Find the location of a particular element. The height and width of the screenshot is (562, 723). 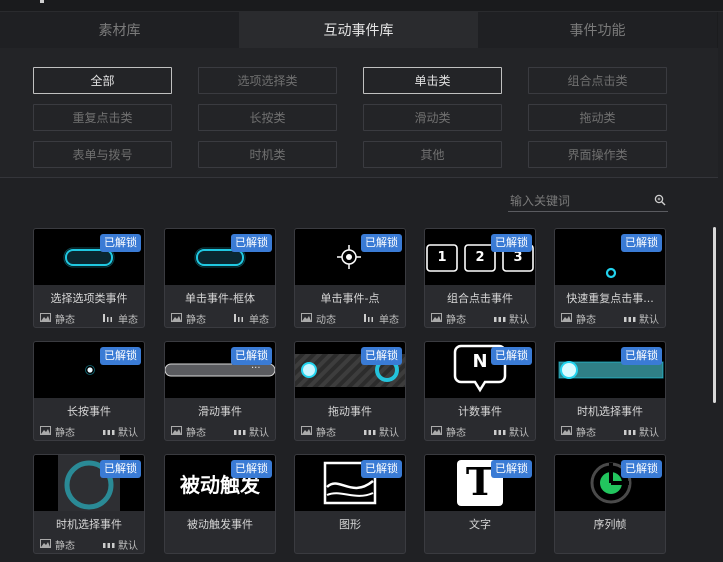

search-icon is located at coordinates (660, 200).